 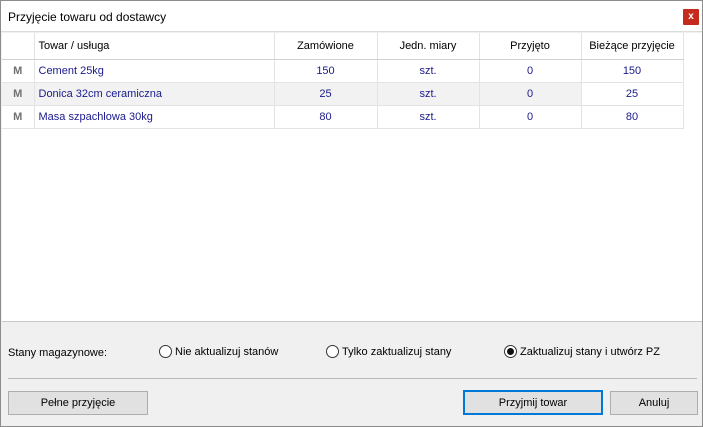 I want to click on table-row: M Donica 32cm ceramiczna 25 szt. 0 25, so click(x=343, y=93).